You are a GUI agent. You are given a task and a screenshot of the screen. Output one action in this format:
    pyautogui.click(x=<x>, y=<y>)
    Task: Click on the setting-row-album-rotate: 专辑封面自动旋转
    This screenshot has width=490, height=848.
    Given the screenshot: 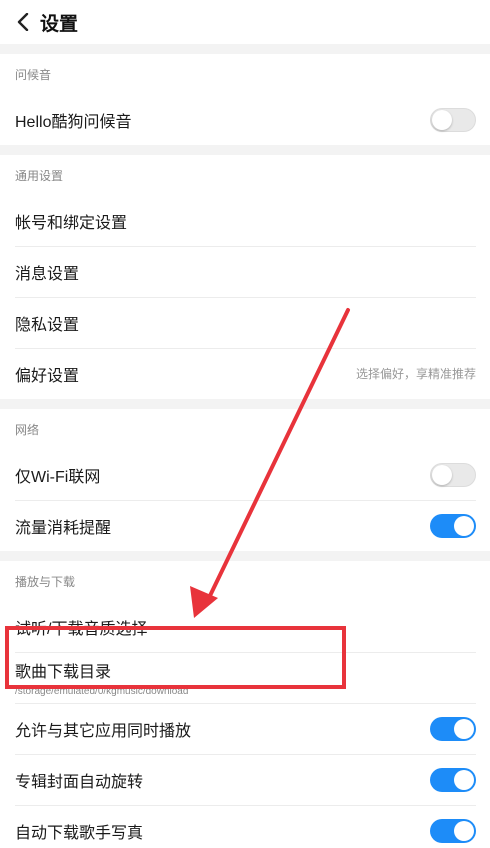 What is the action you would take?
    pyautogui.click(x=245, y=779)
    